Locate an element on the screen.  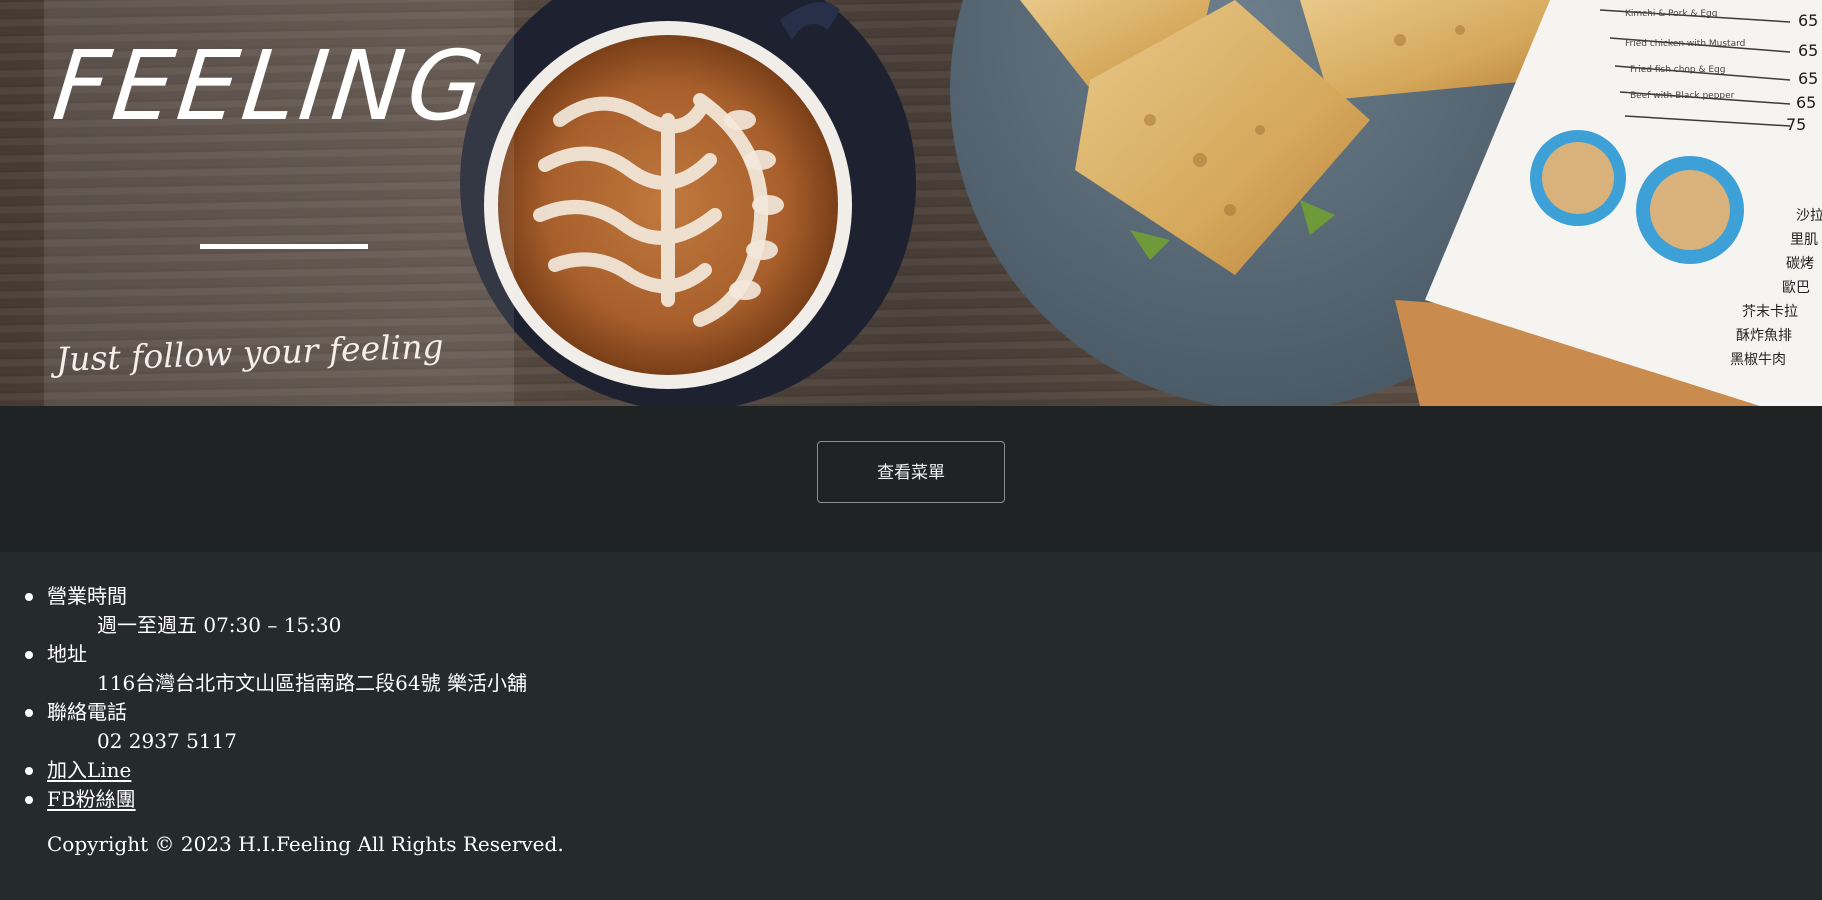
menu-item-note: Kimchi & Pork & Egg is located at coordinates (1671, 14).